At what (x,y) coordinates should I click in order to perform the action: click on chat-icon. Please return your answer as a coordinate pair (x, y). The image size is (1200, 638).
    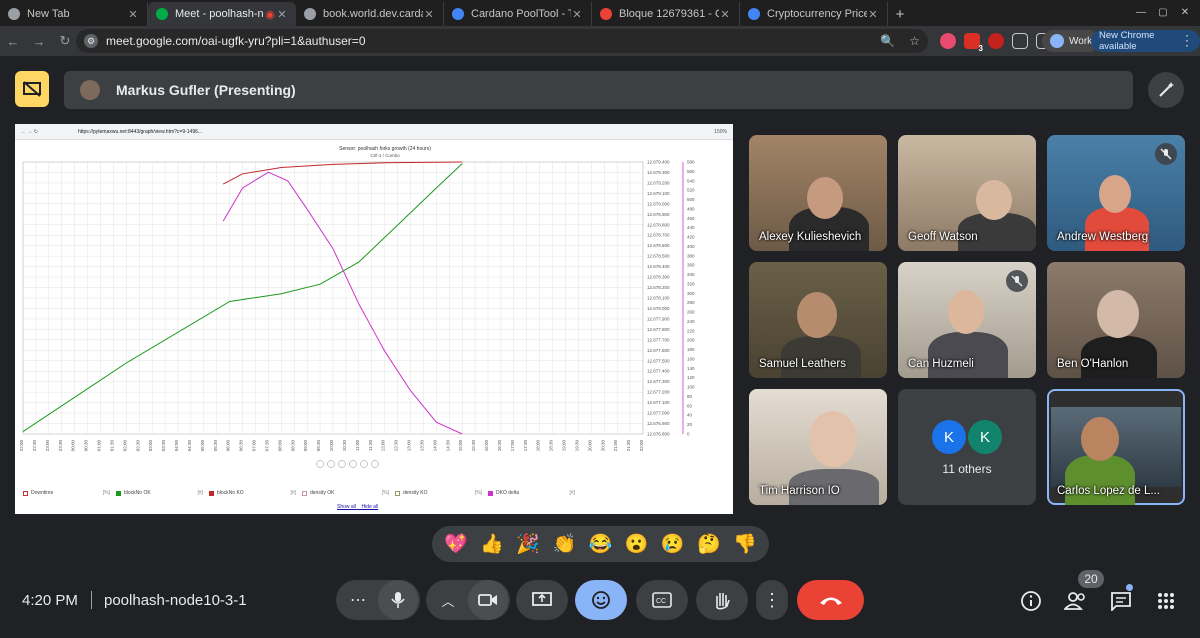
    Looking at the image, I should click on (1121, 601).